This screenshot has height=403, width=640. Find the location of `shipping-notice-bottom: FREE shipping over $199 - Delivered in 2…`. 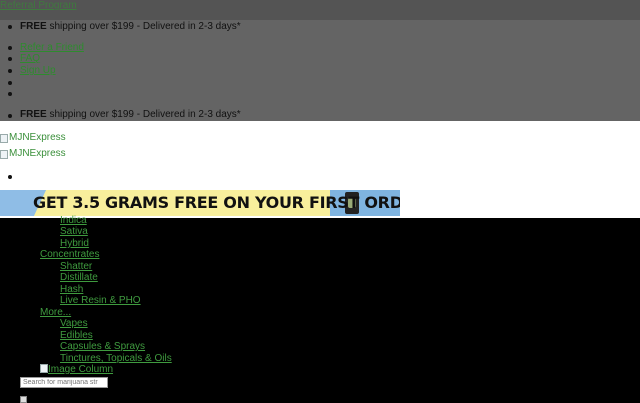

shipping-notice-bottom: FREE shipping over $199 - Delivered in 2… is located at coordinates (130, 115).